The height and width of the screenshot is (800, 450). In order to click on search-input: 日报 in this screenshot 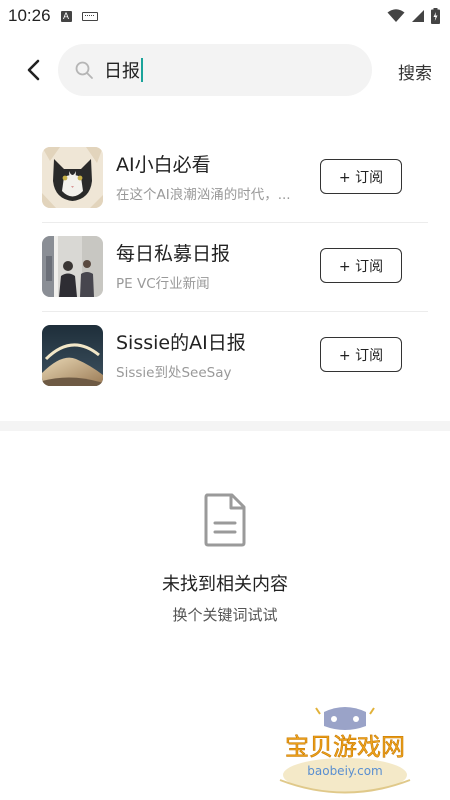, I will do `click(123, 70)`.